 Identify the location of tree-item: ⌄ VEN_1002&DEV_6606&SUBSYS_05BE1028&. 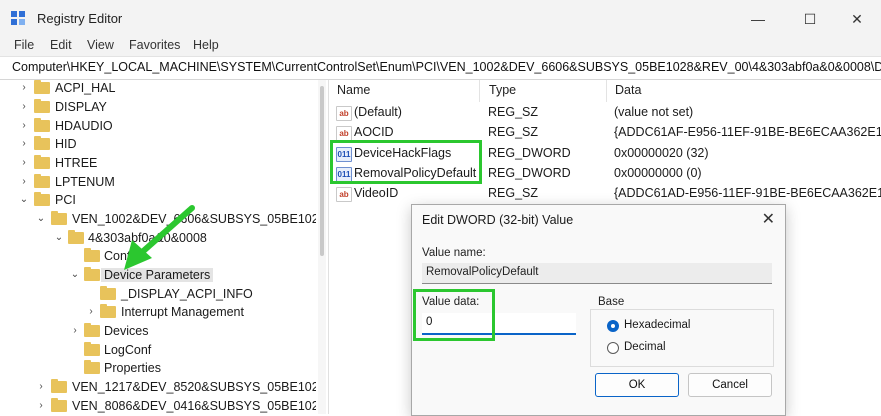
(158, 220).